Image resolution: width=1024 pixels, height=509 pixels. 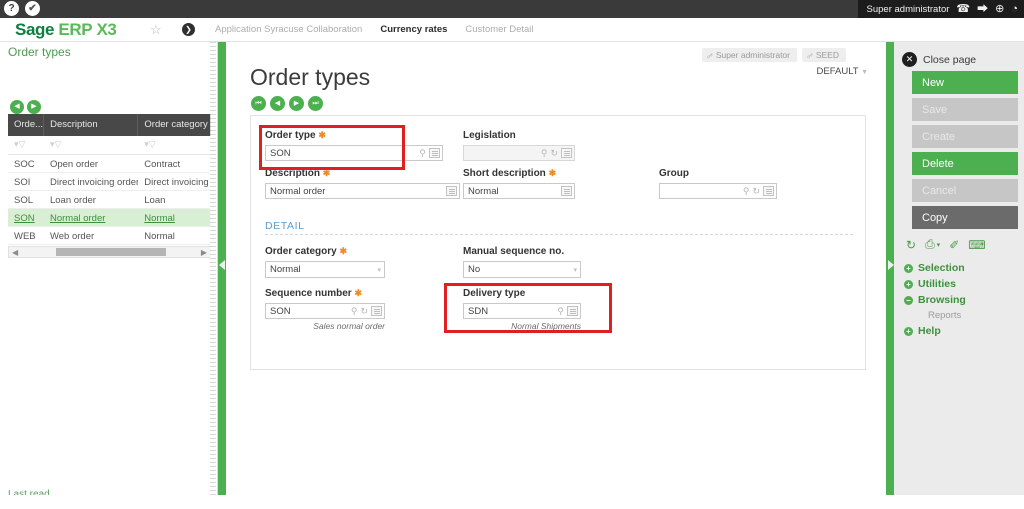 What do you see at coordinates (965, 163) in the screenshot?
I see `delete-button: Delete` at bounding box center [965, 163].